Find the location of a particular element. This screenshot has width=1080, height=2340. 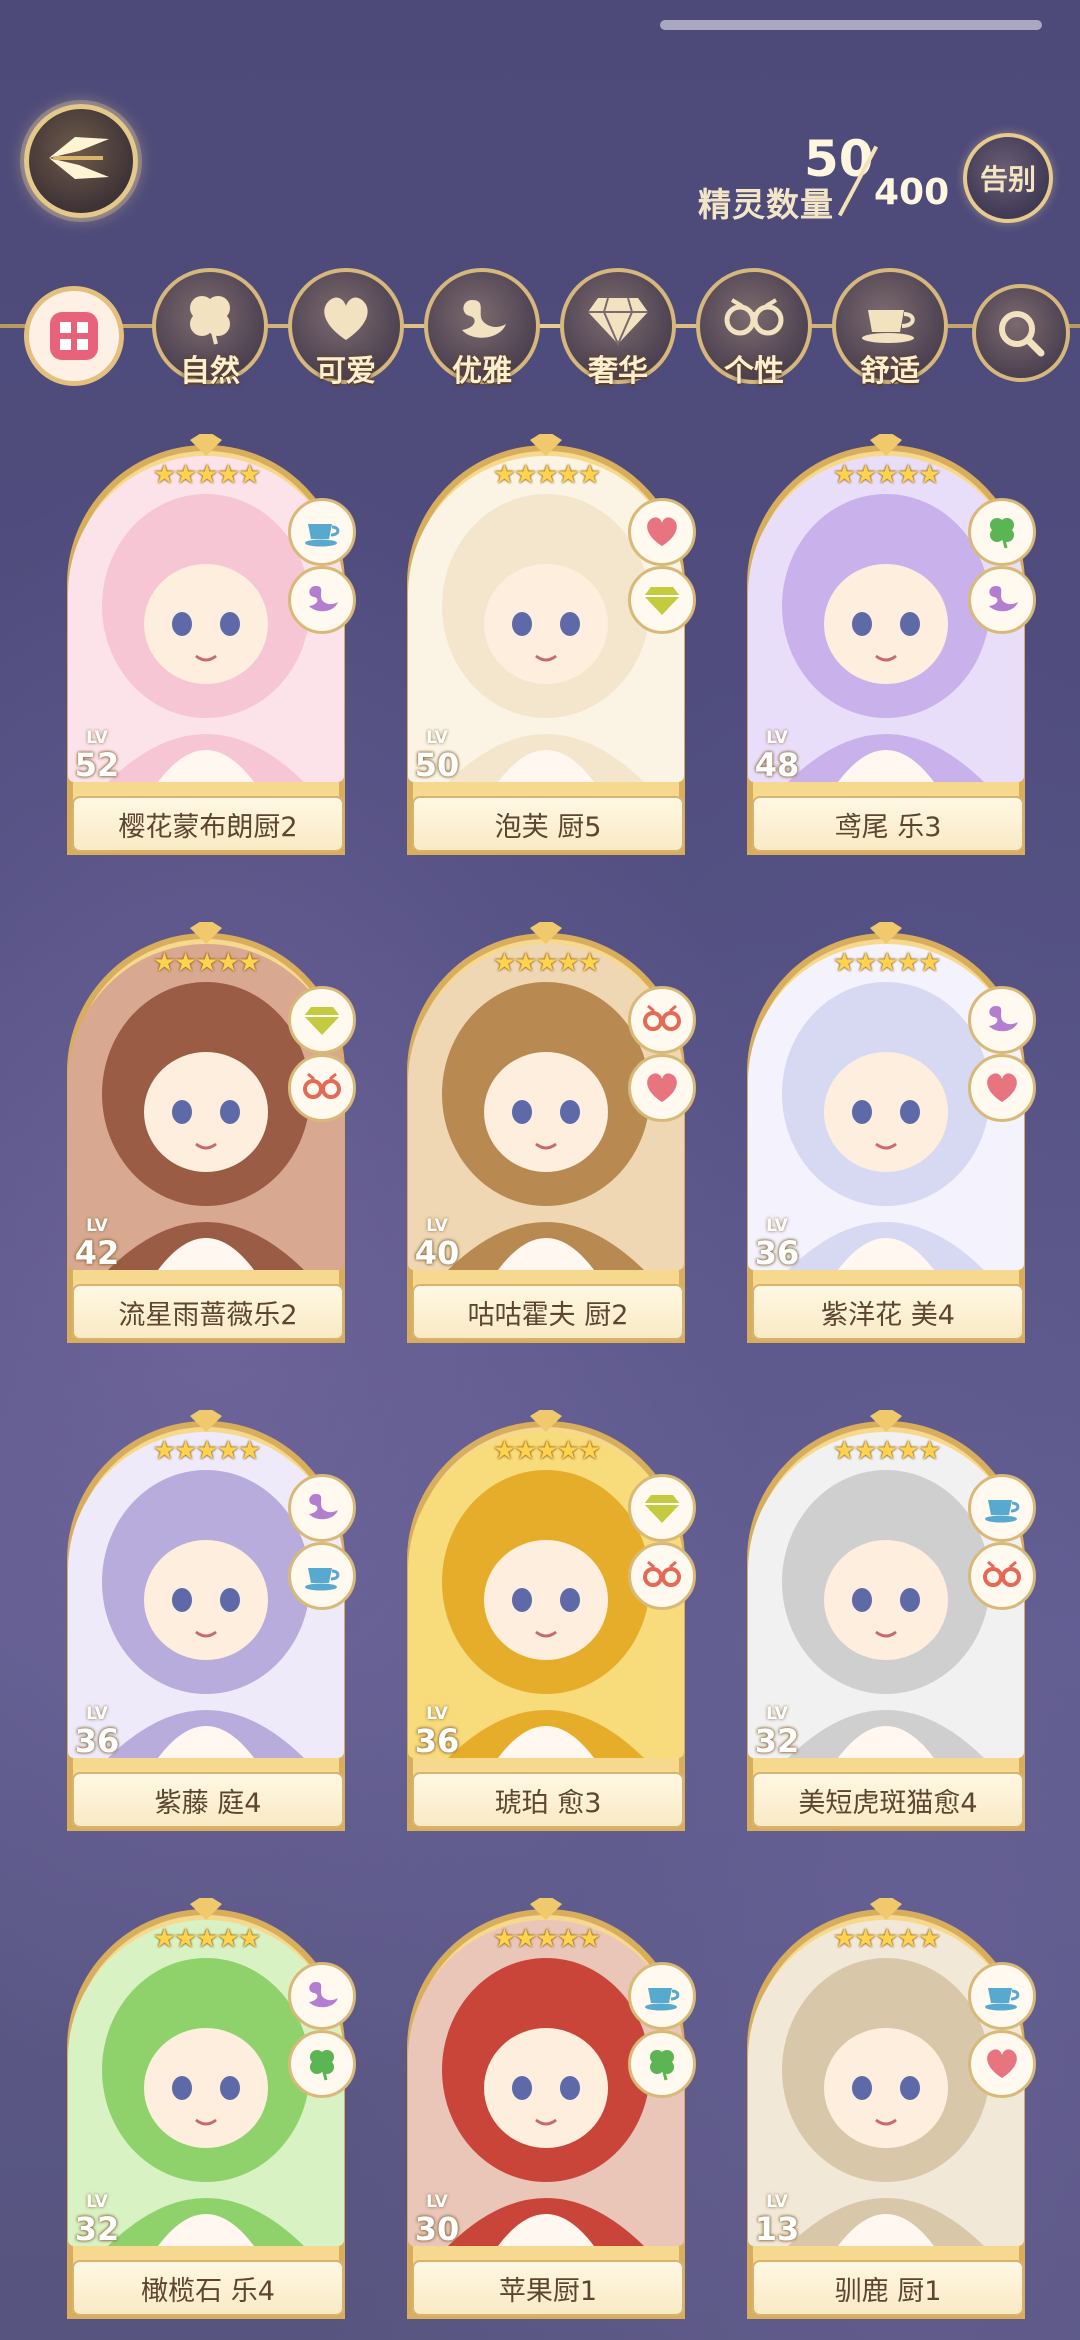

character-name: 咕咕霍夫 厨2 is located at coordinates (548, 1312).